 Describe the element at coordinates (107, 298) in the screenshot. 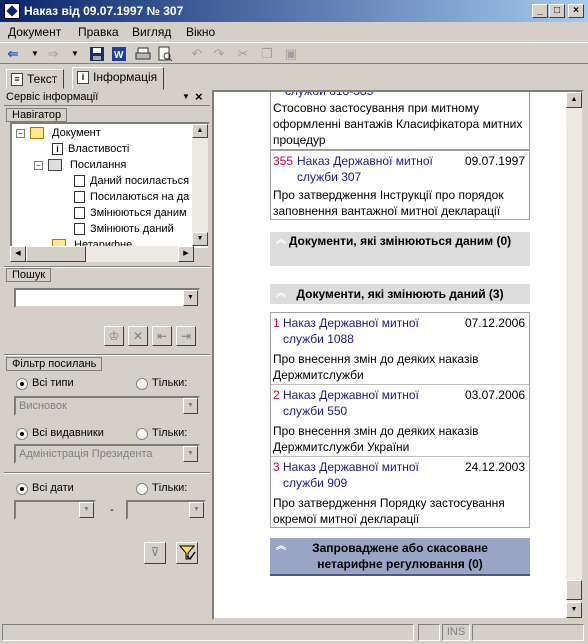

I see `search-input: ▼` at that location.